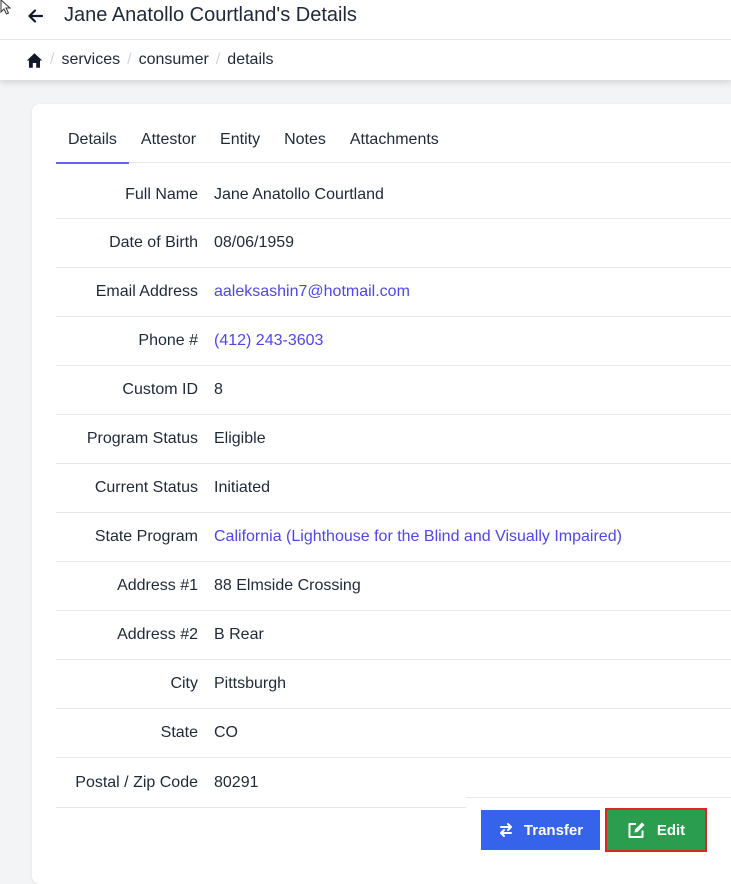  I want to click on title-row: Jane Anatollo Courtland's Details, so click(365, 20).